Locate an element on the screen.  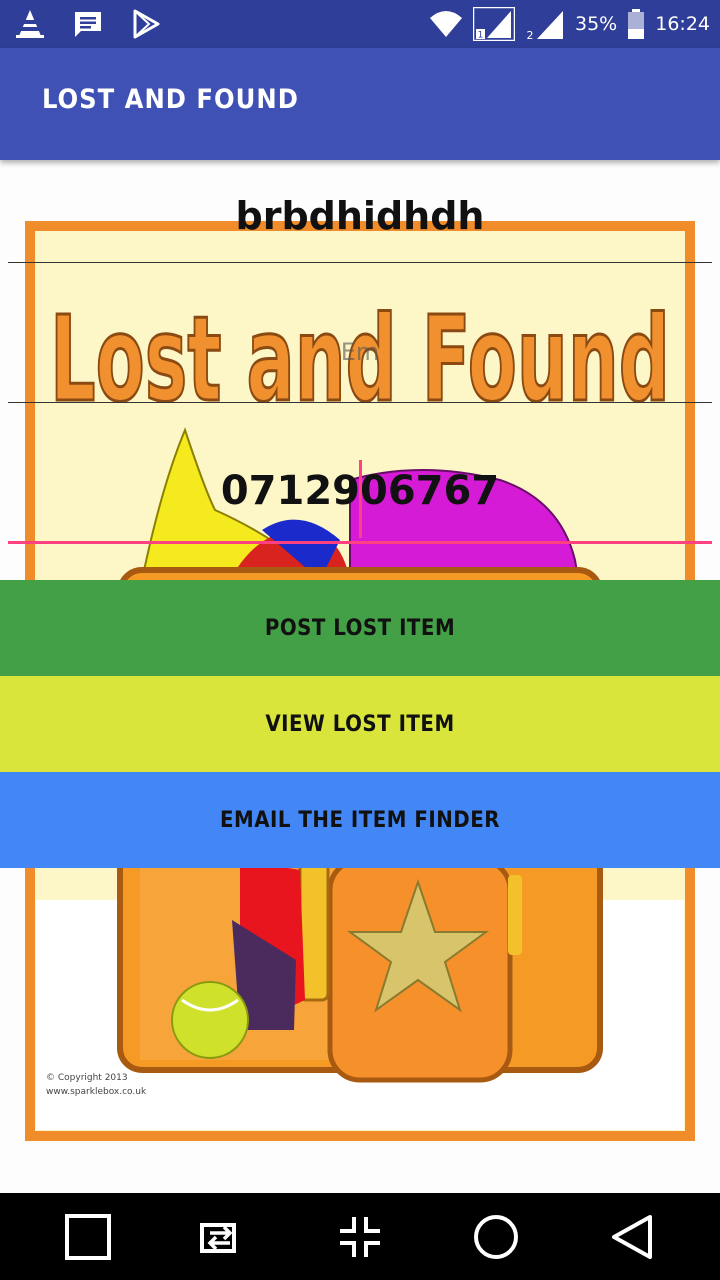
email-field: Em is located at coordinates (360, 352).